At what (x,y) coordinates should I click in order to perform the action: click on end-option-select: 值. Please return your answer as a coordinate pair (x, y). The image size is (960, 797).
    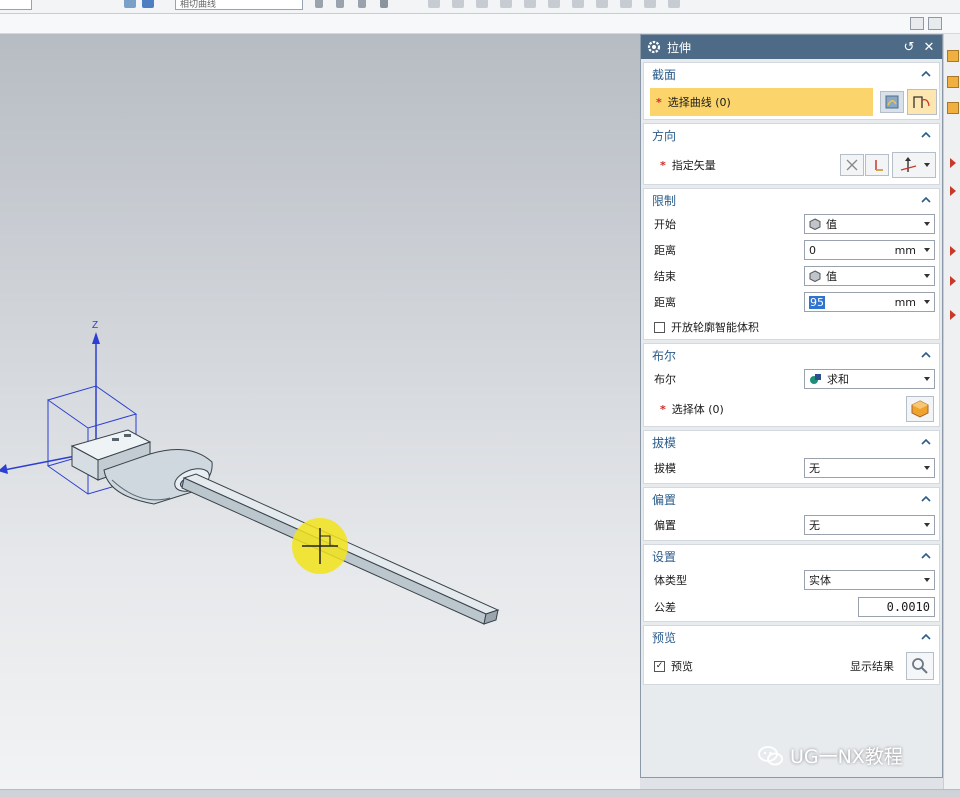
    Looking at the image, I should click on (869, 276).